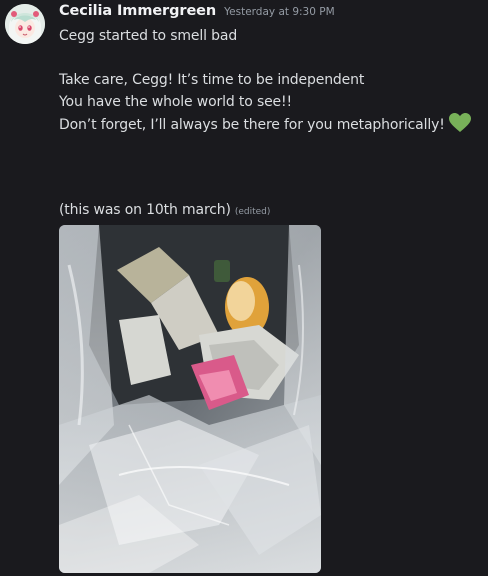 The height and width of the screenshot is (576, 488). I want to click on message-line-5: (this was on 10th march) (edited), so click(164, 211).